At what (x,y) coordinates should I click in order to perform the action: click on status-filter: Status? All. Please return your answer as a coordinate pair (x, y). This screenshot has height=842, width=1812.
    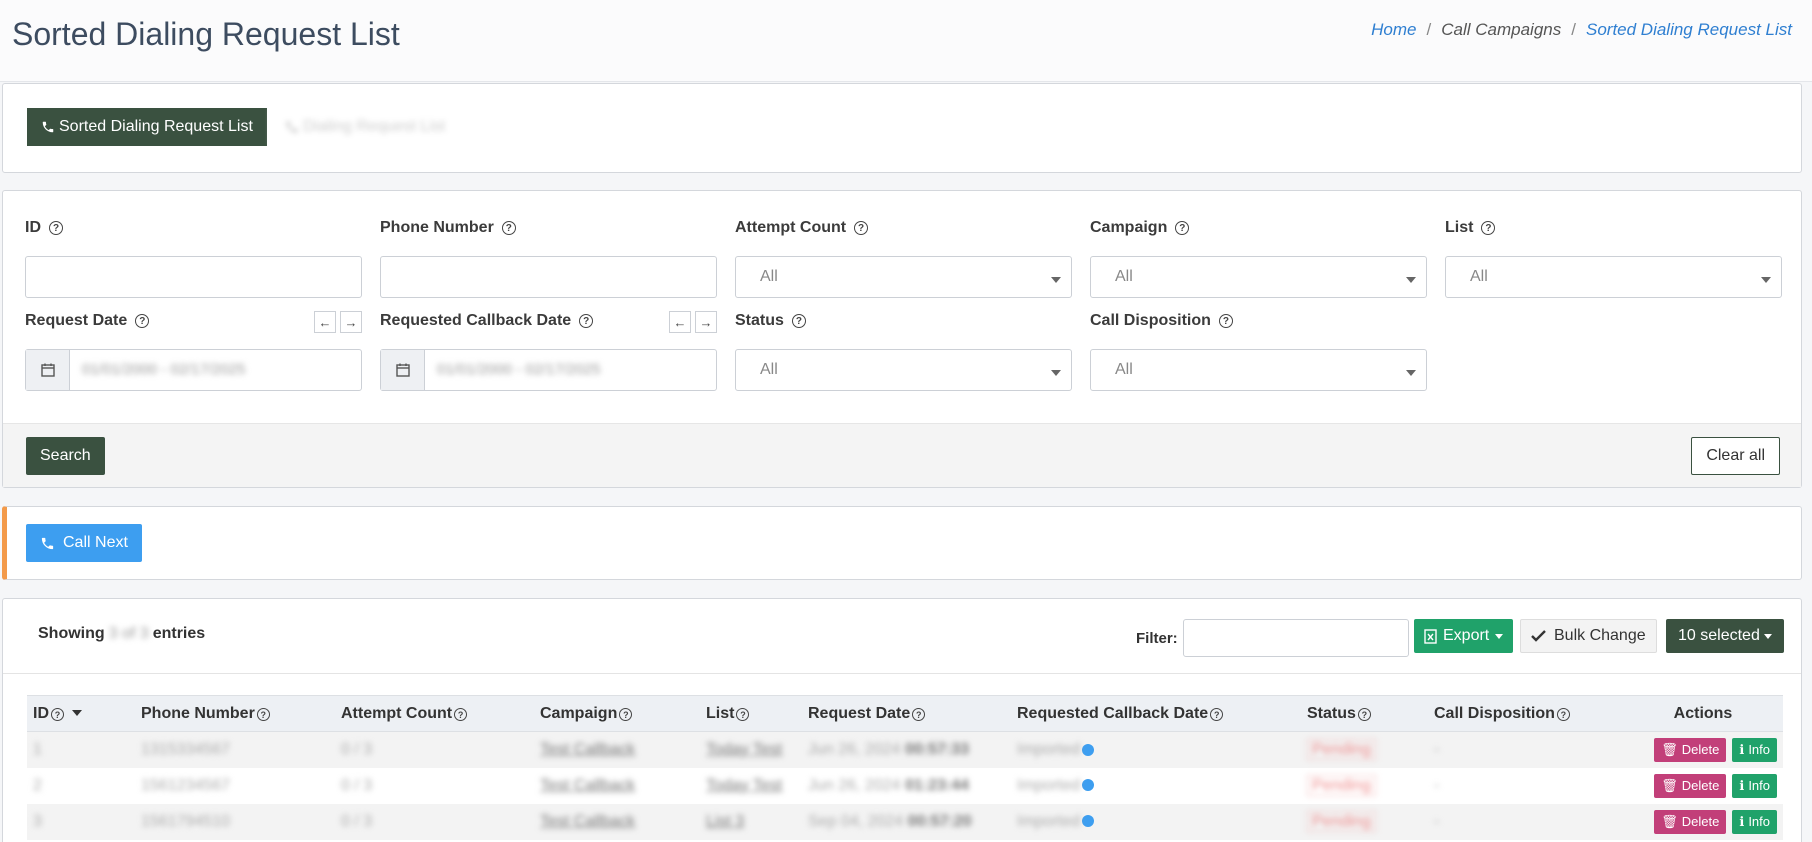
    Looking at the image, I should click on (903, 351).